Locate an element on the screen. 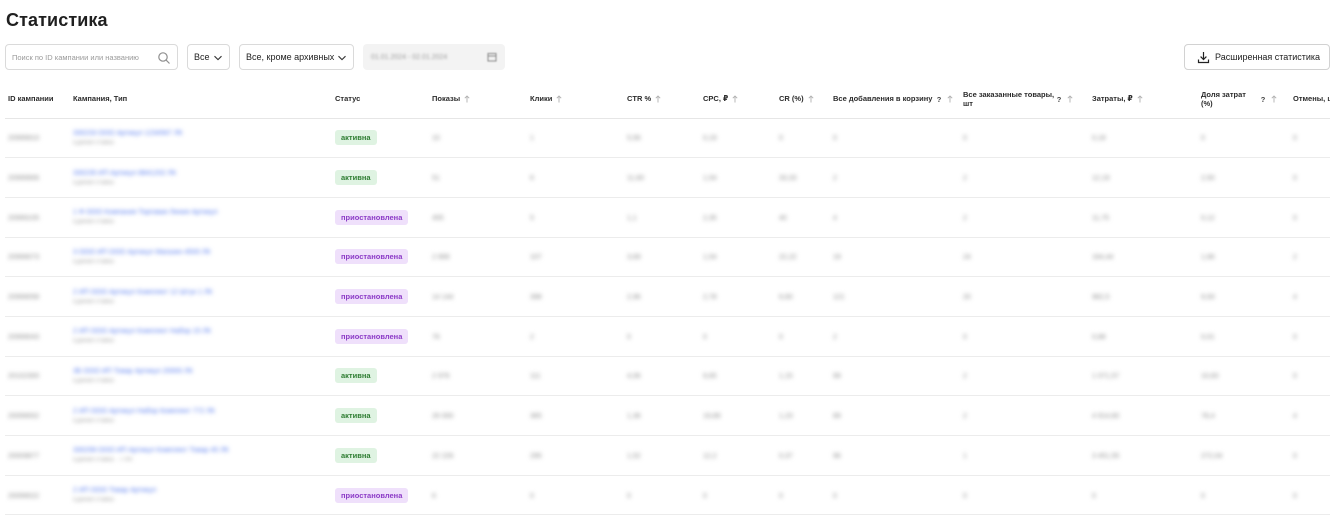  cell-clicks: 6 is located at coordinates (575, 177).